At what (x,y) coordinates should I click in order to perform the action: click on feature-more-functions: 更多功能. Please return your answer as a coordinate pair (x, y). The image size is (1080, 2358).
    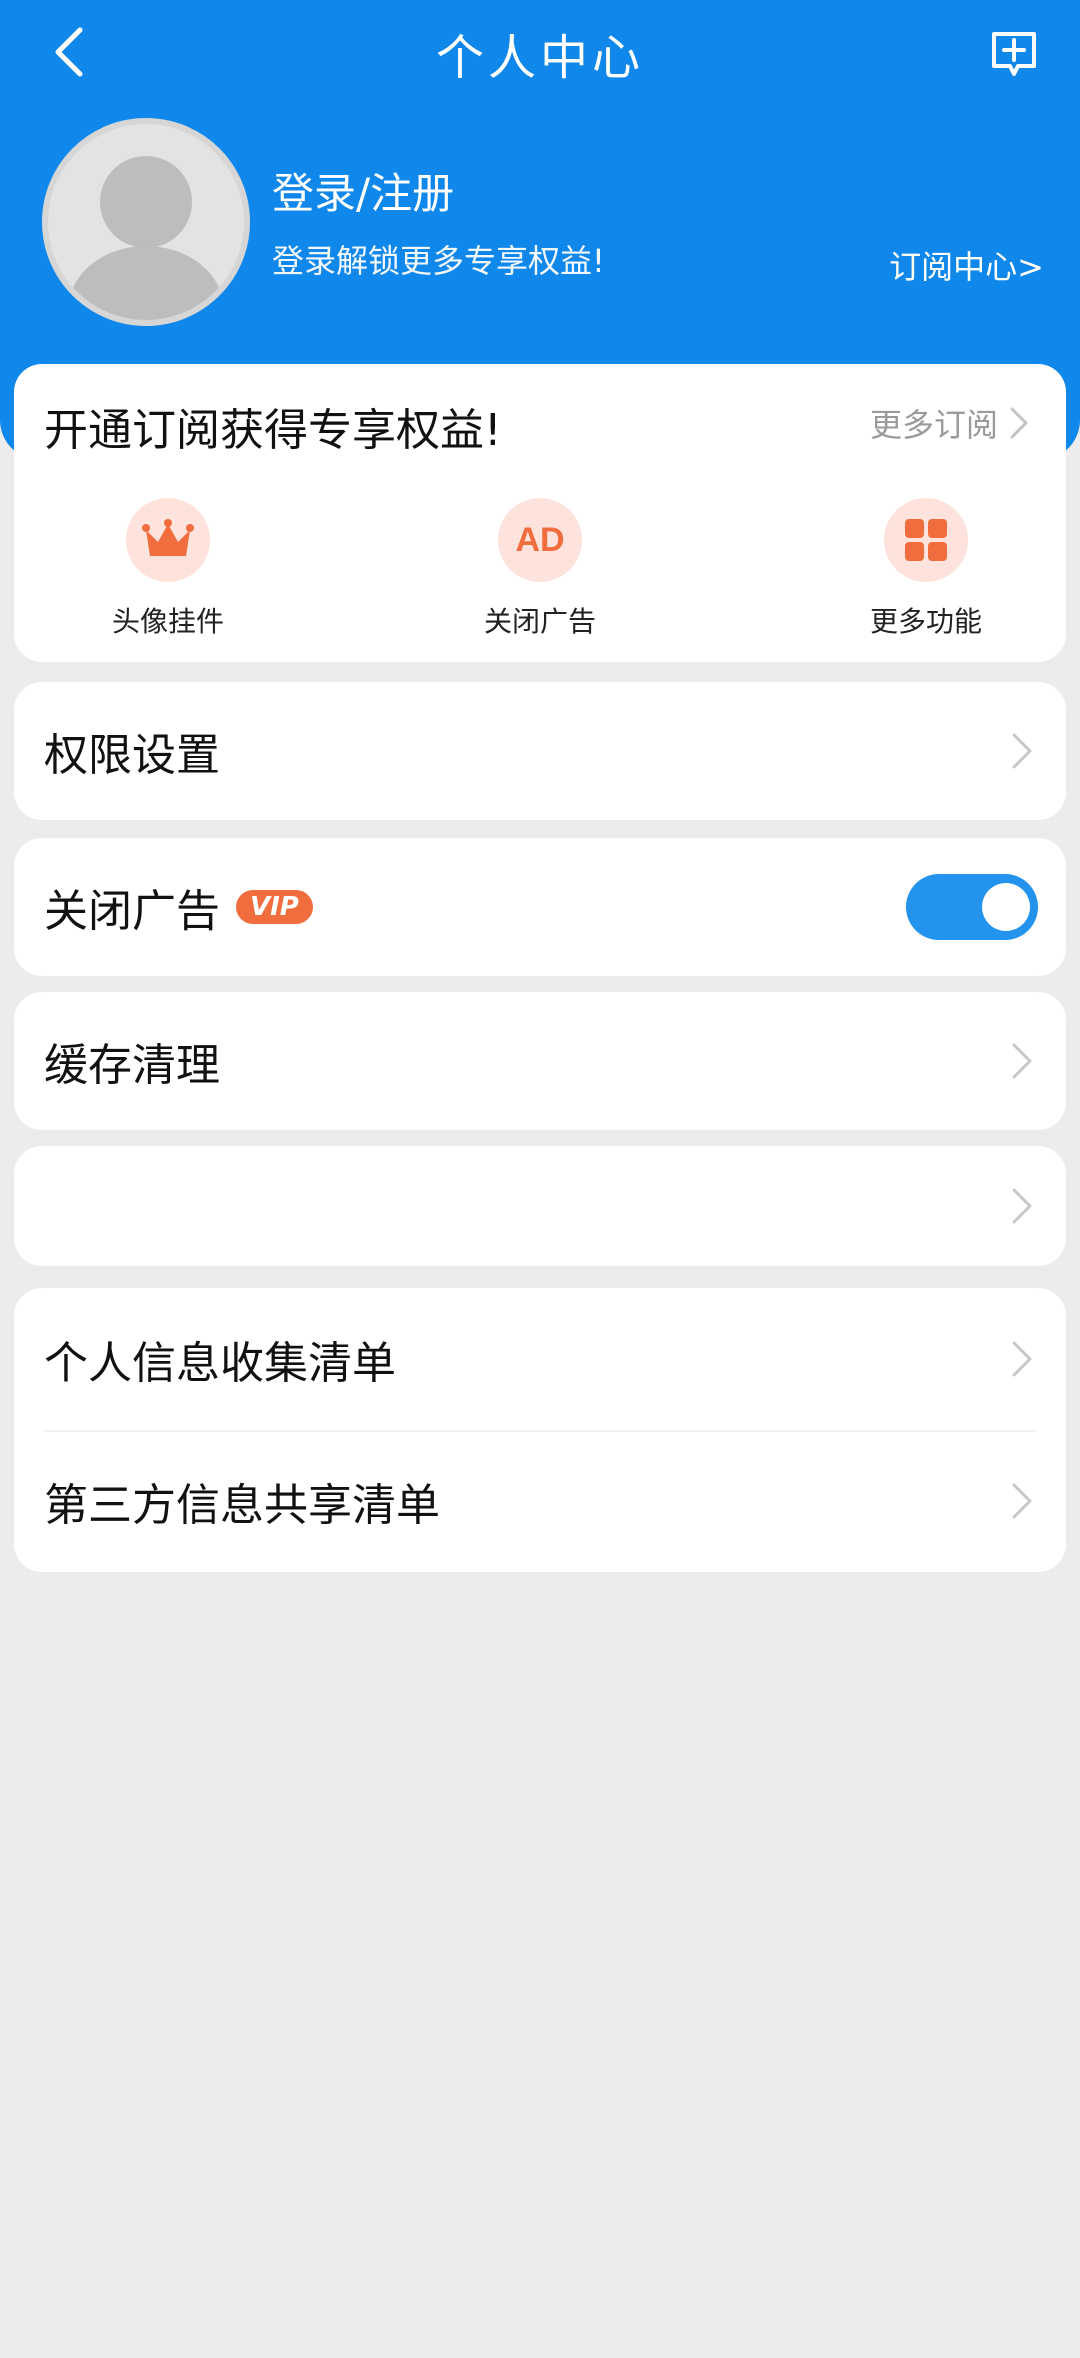
    Looking at the image, I should click on (926, 569).